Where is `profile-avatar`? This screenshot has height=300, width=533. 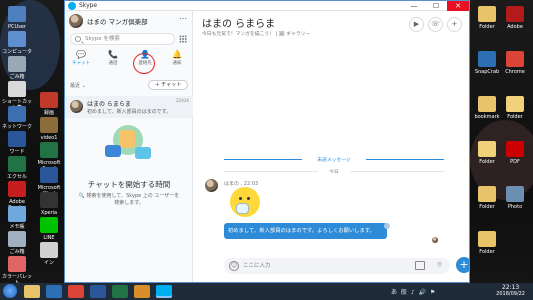
profile-avatar is located at coordinates (76, 21).